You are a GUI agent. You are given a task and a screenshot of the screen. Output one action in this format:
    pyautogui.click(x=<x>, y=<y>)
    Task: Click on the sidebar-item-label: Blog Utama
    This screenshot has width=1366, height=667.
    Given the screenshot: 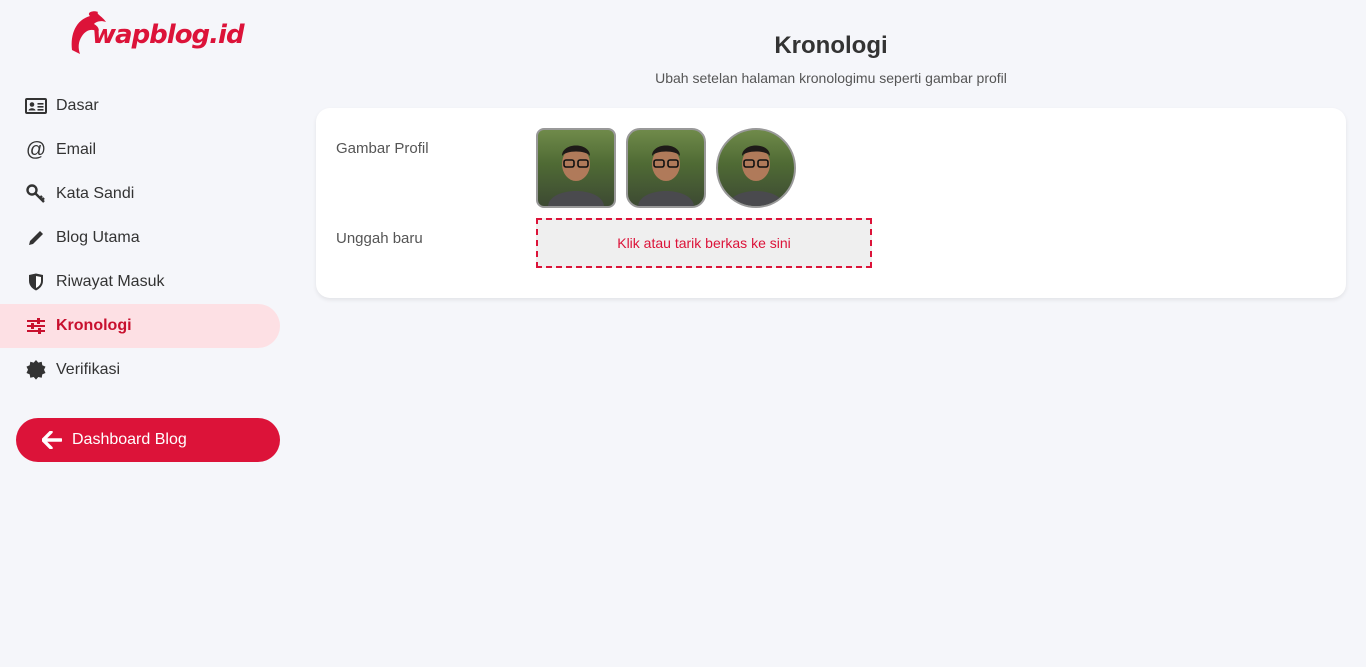 What is the action you would take?
    pyautogui.click(x=98, y=237)
    